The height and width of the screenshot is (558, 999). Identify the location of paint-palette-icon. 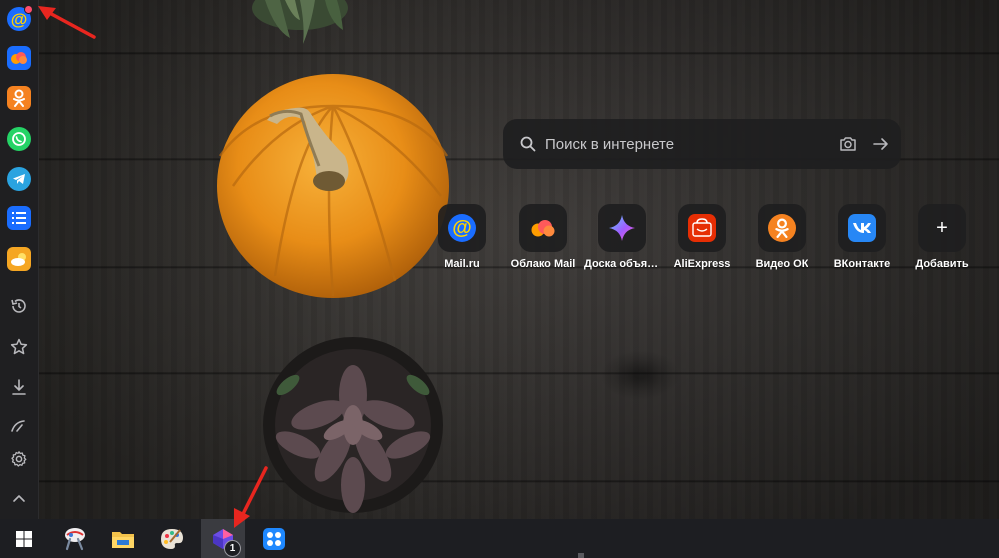
(172, 538).